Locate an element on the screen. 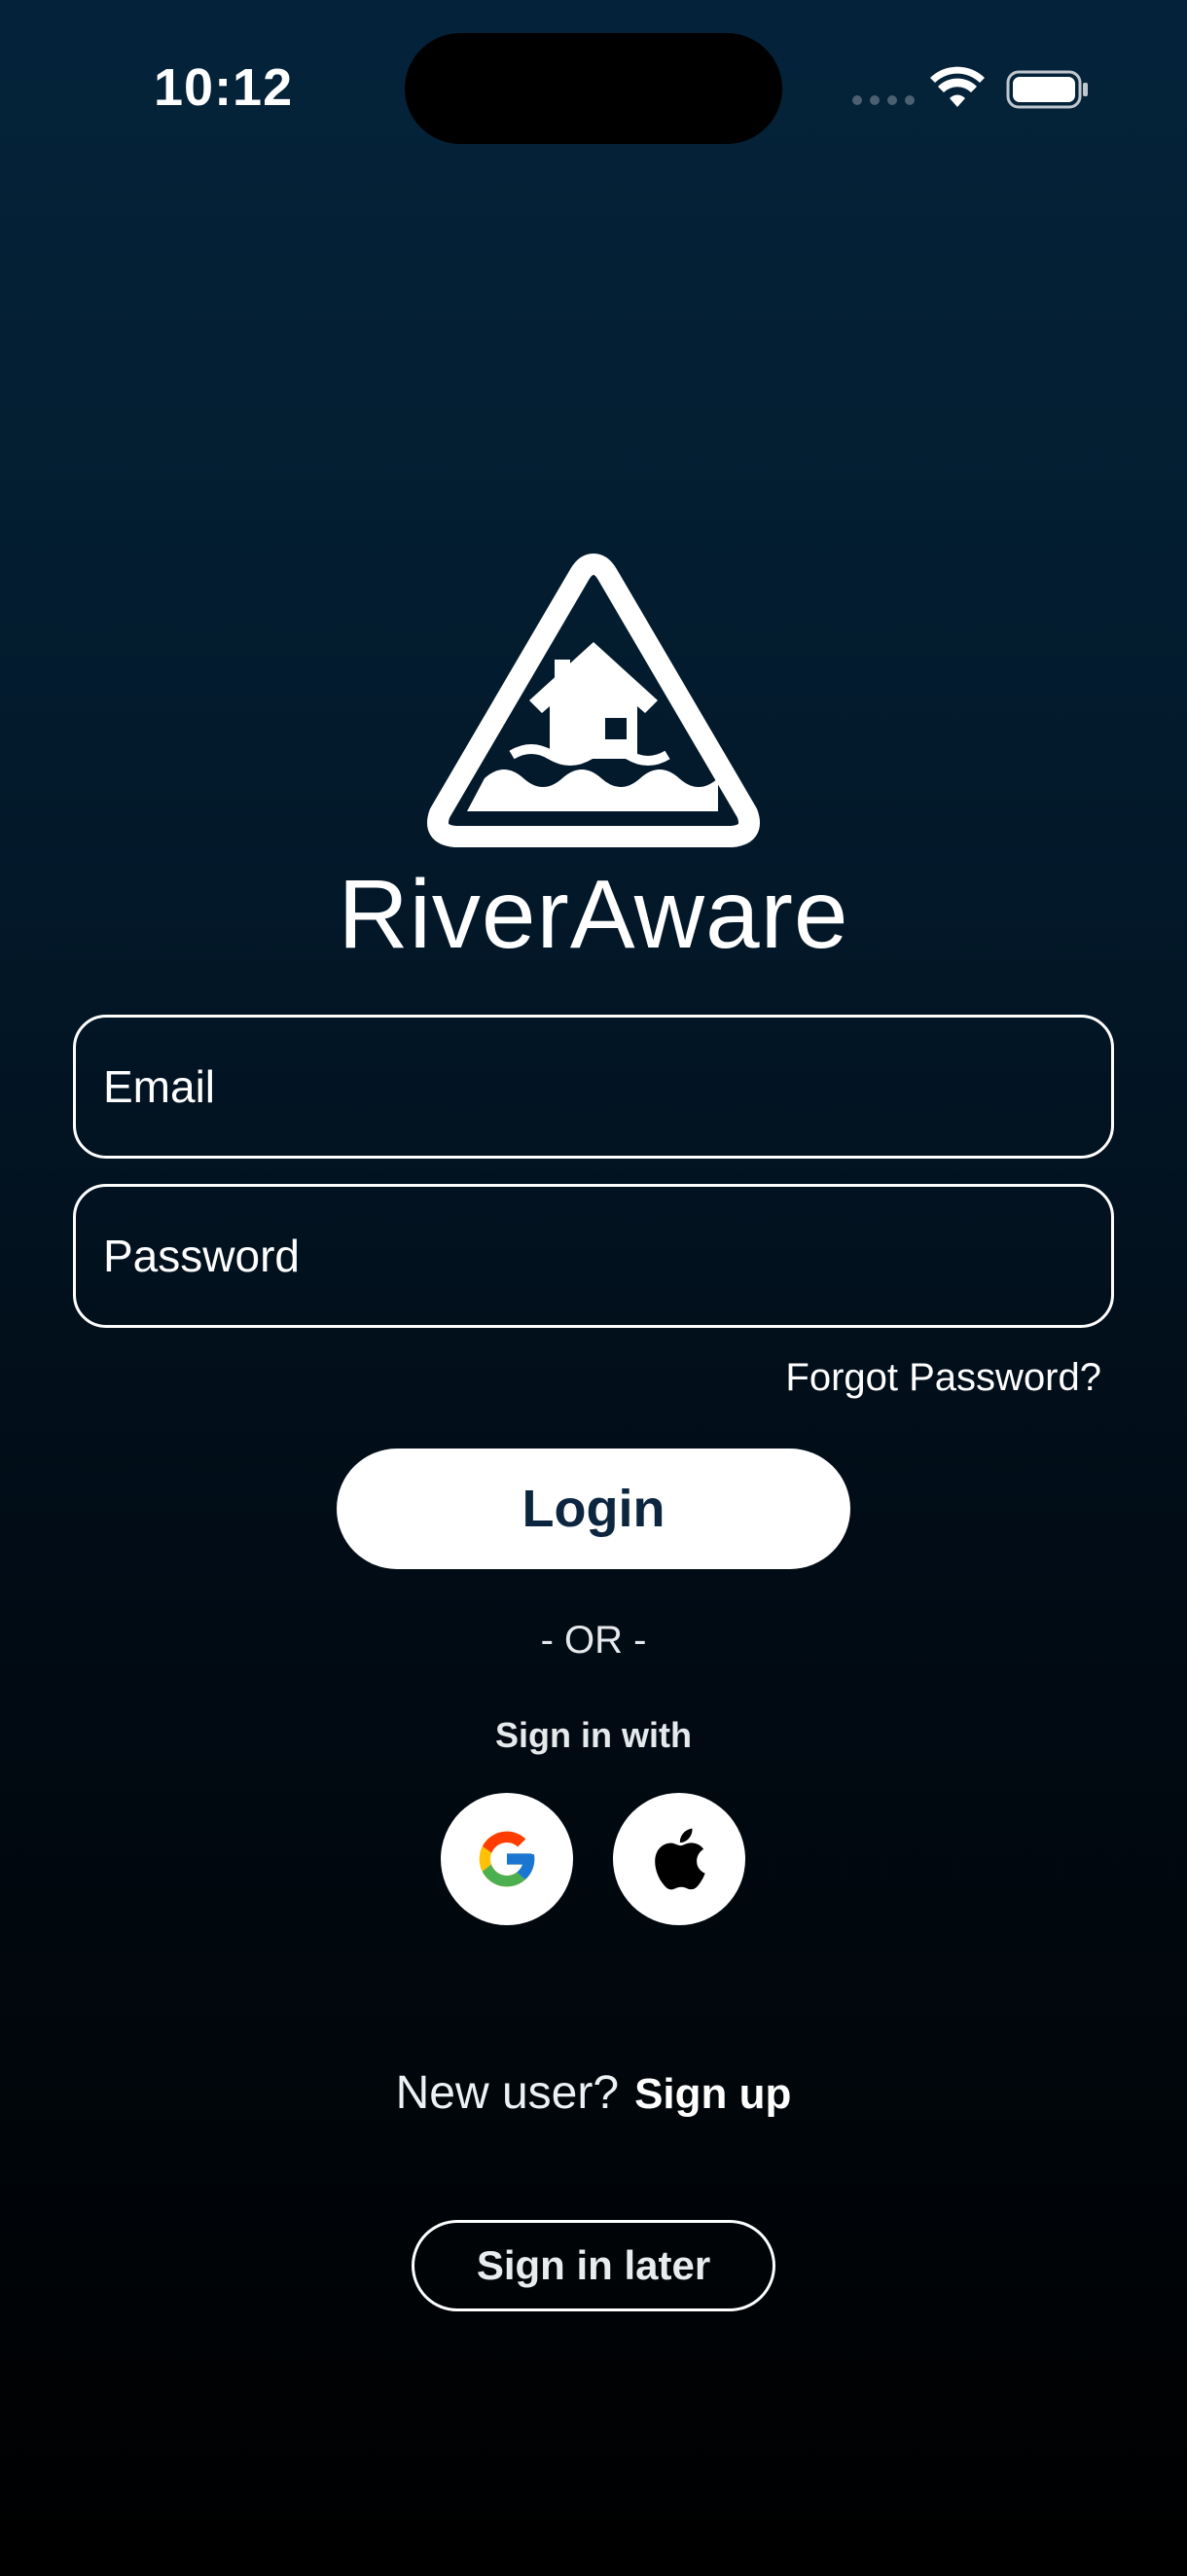  login-button: Login is located at coordinates (593, 1509).